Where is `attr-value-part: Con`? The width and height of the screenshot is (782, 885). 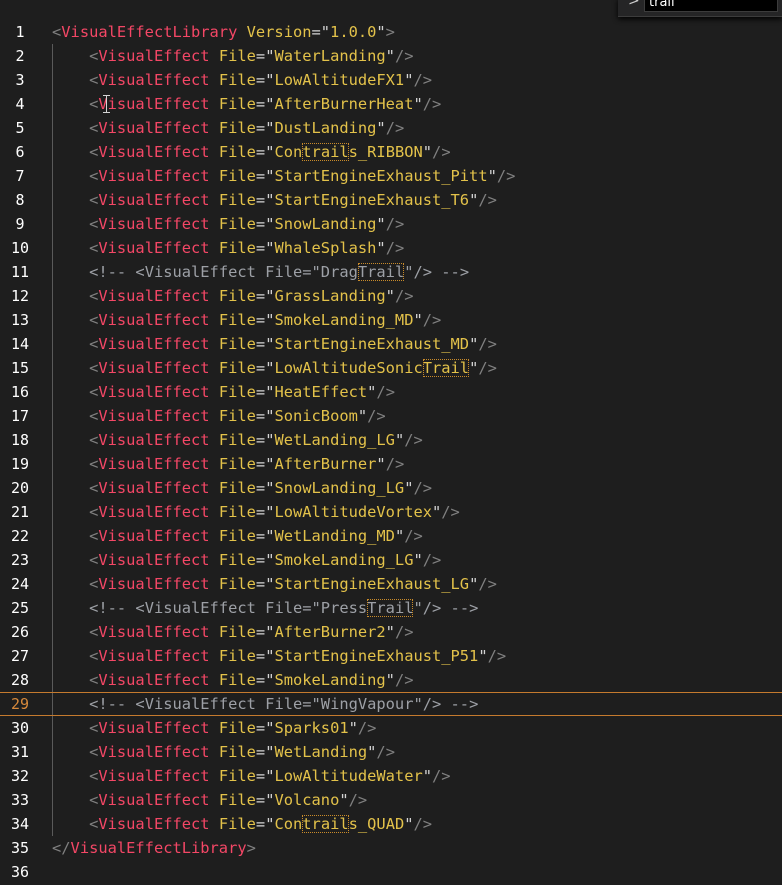 attr-value-part: Con is located at coordinates (288, 152).